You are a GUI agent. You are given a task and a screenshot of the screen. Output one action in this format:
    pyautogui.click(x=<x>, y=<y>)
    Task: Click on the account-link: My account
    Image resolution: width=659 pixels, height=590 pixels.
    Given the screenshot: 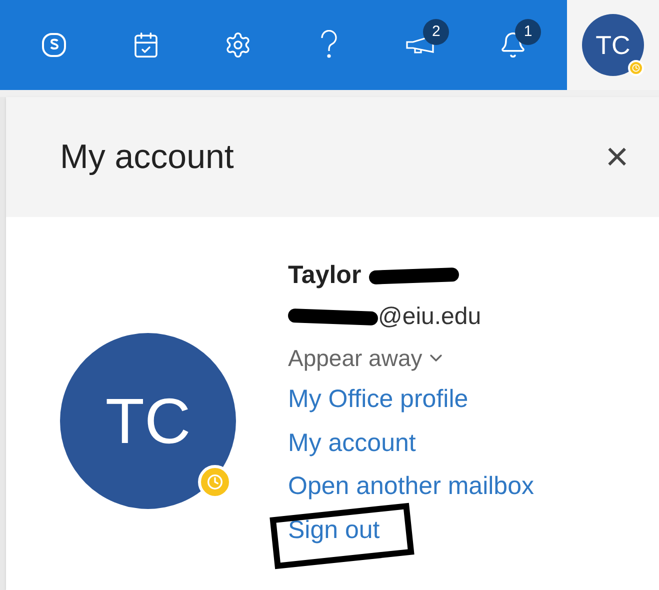 What is the action you would take?
    pyautogui.click(x=352, y=442)
    